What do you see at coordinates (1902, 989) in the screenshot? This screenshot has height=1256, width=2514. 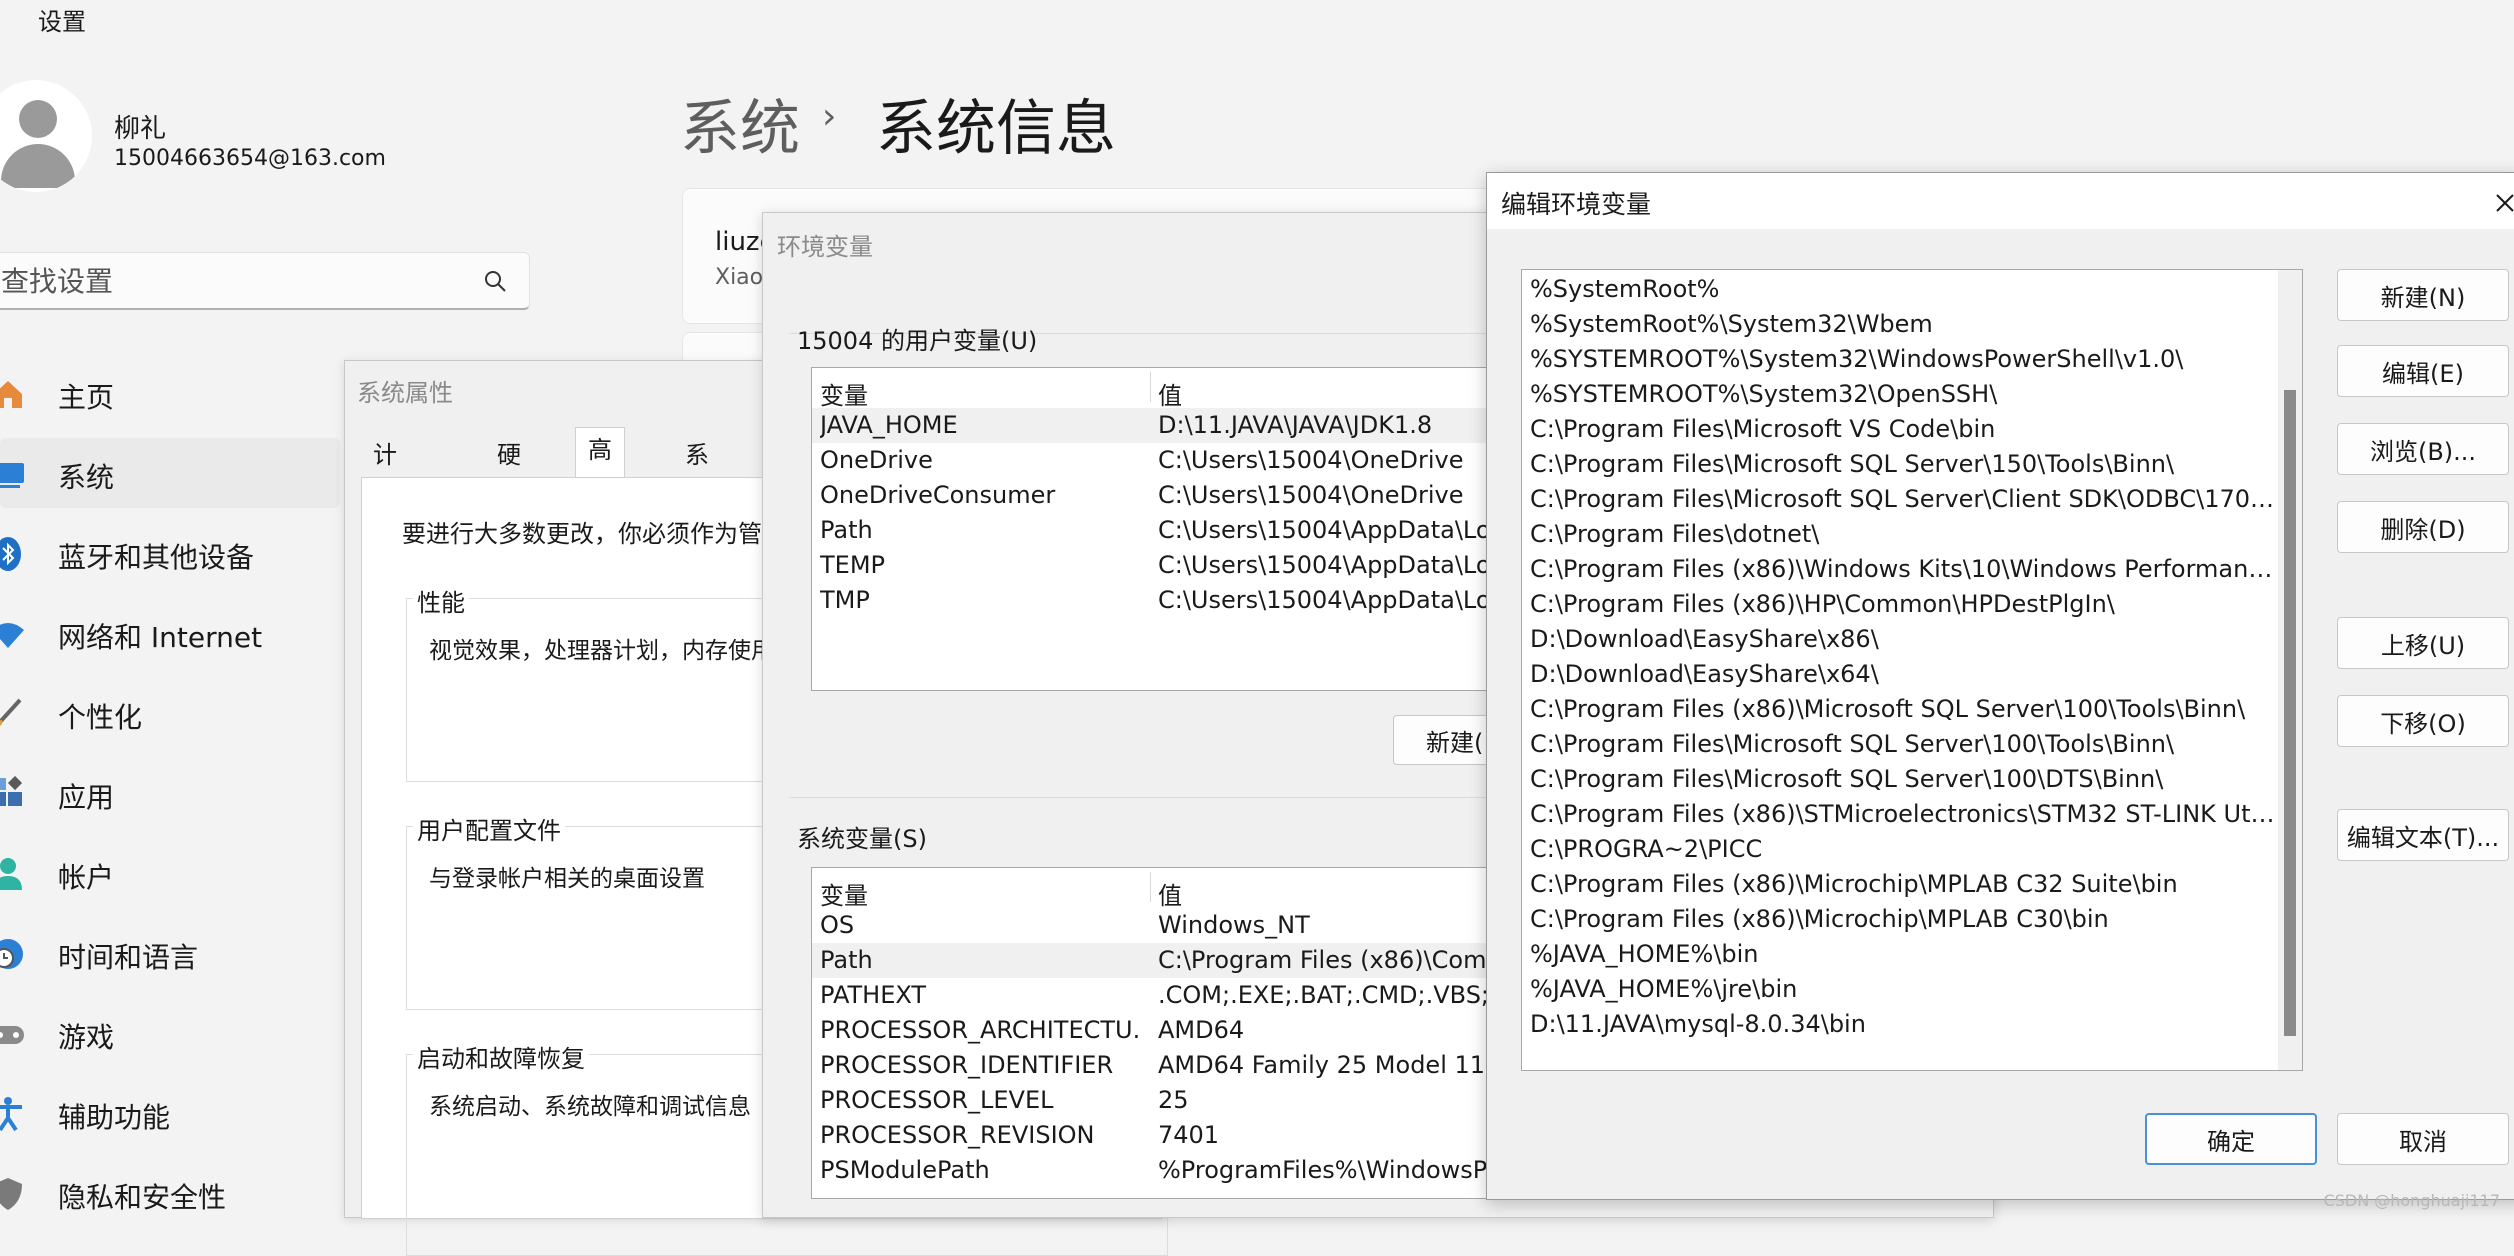 I see `list-item: %JAVA_HOME%\jre\bin` at bounding box center [1902, 989].